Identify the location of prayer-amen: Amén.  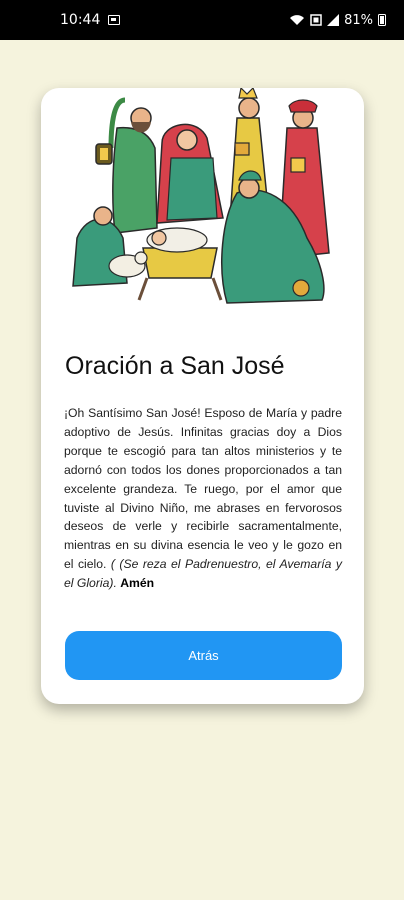
(137, 583).